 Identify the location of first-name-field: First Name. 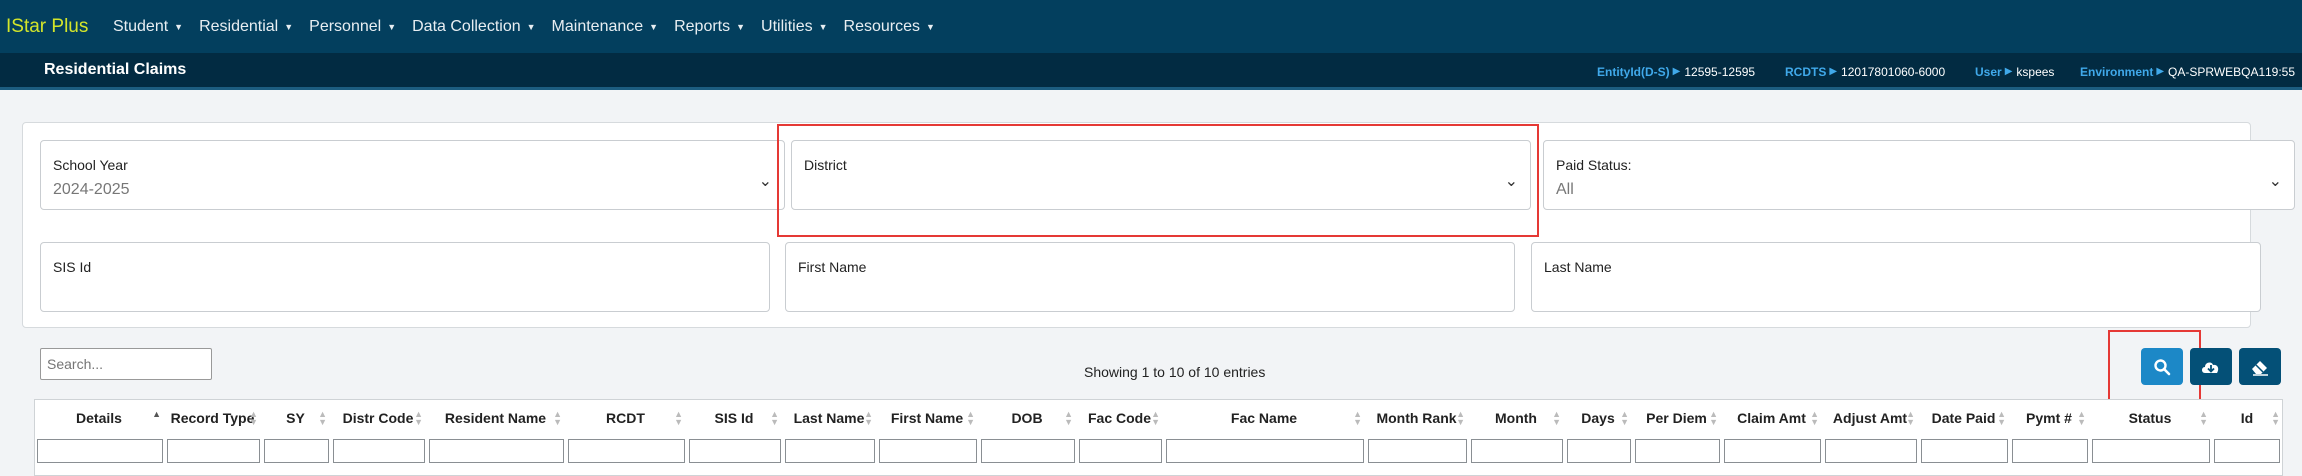
(1150, 277).